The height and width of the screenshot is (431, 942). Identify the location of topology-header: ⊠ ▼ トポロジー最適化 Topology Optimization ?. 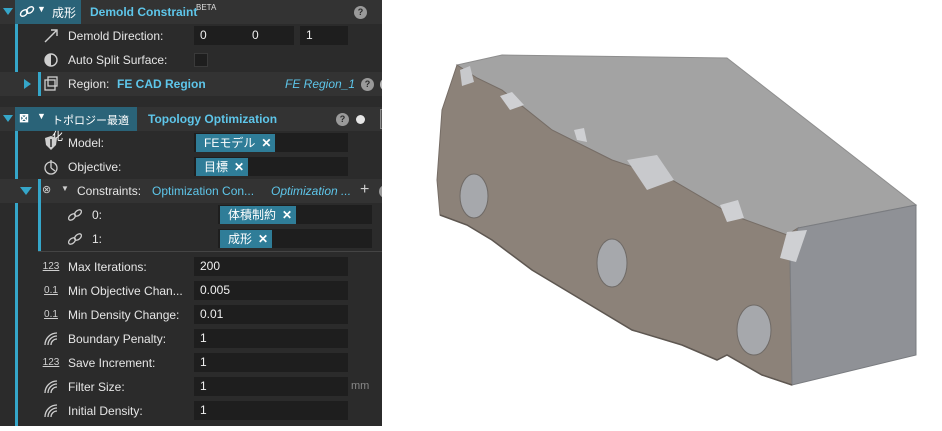
(199, 125).